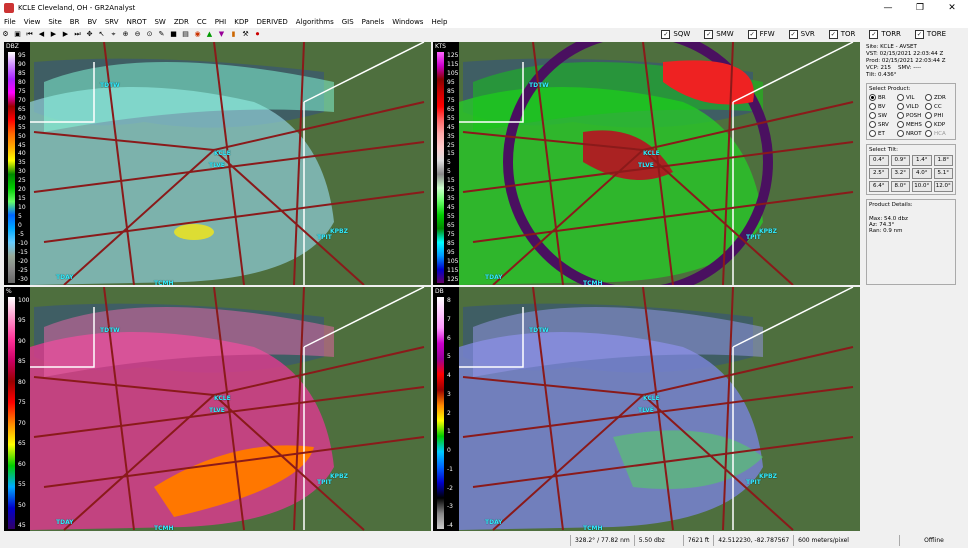 This screenshot has height=548, width=968. Describe the element at coordinates (439, 22) in the screenshot. I see `menu-help: Help` at that location.